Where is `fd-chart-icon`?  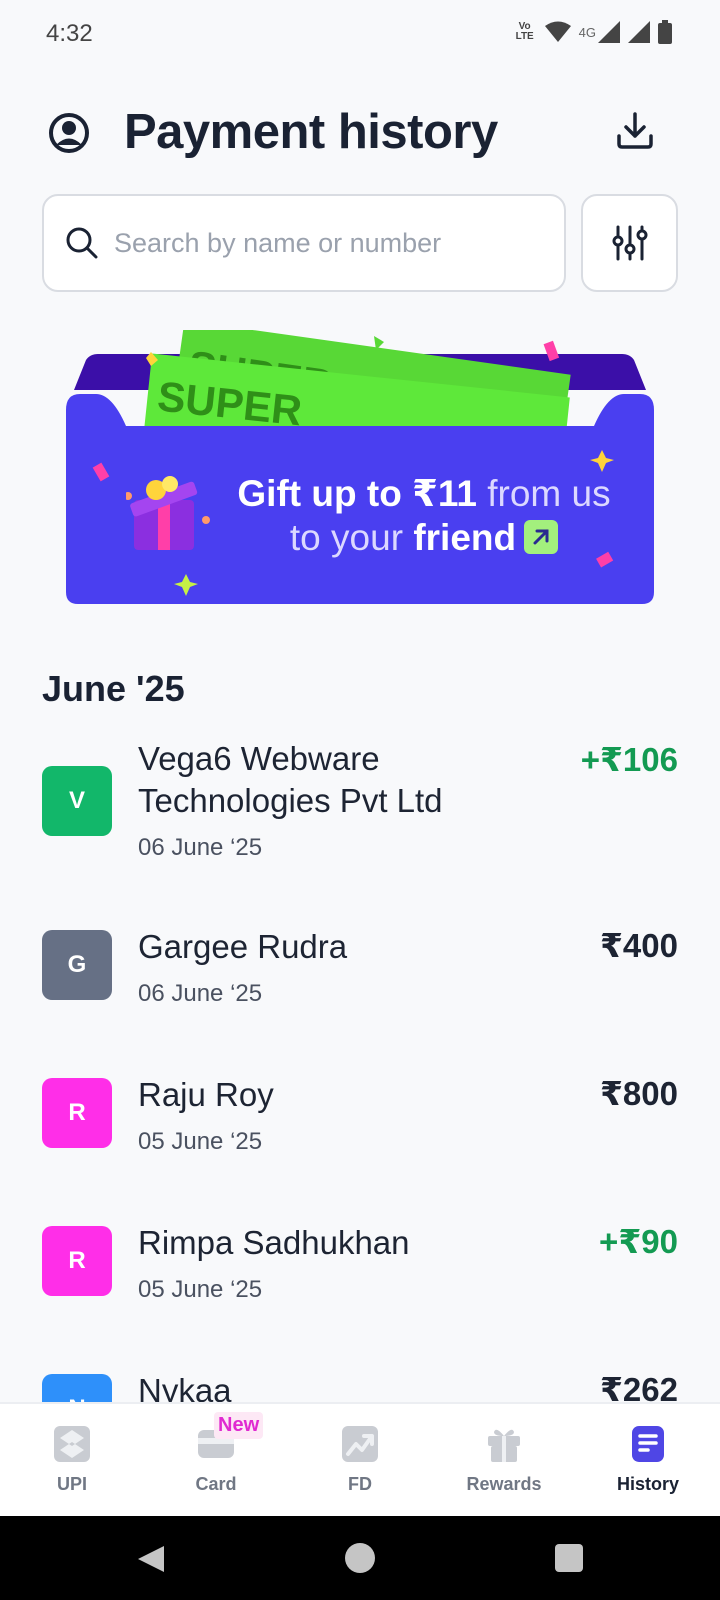 fd-chart-icon is located at coordinates (360, 1444).